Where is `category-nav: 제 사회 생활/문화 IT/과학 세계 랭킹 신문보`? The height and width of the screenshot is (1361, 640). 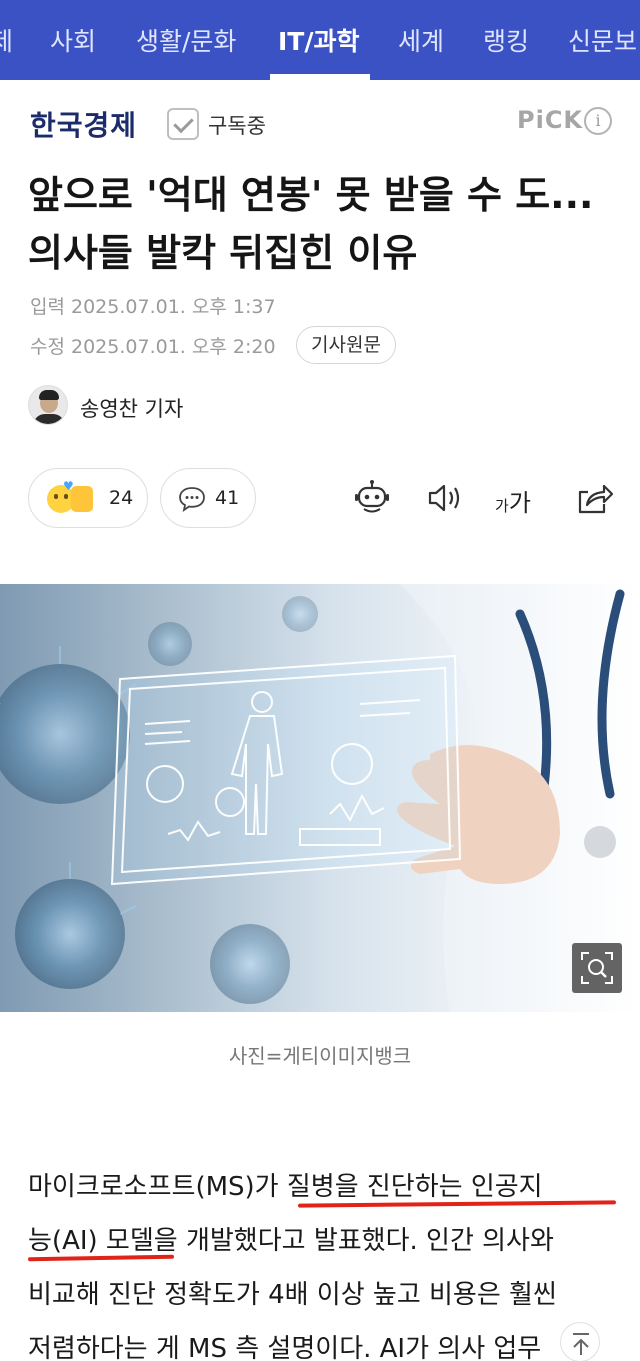
category-nav: 제 사회 생활/문화 IT/과학 세계 랭킹 신문보 is located at coordinates (320, 40).